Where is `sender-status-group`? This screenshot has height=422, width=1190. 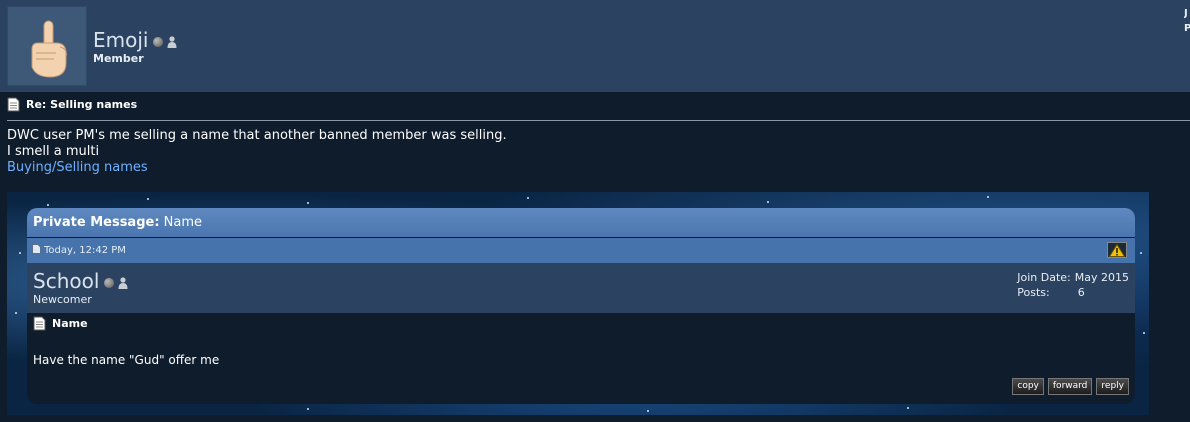
sender-status-group is located at coordinates (116, 283).